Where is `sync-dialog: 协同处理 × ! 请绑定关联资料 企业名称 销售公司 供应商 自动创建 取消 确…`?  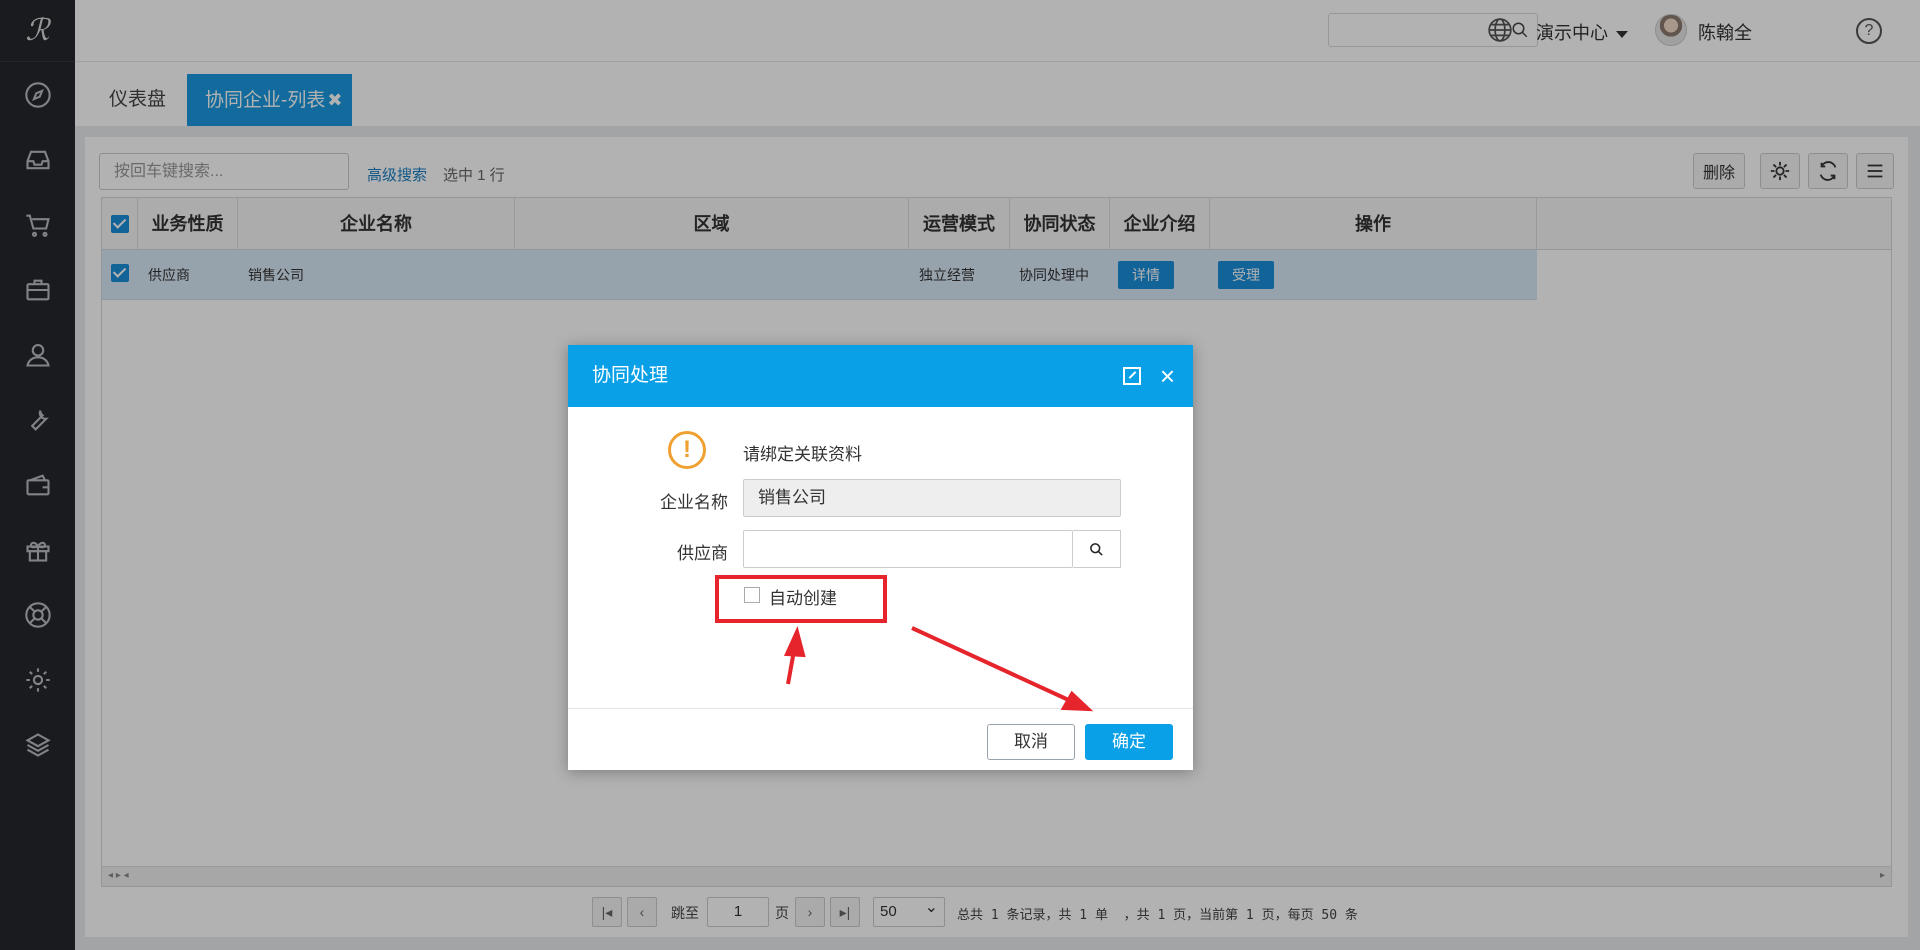 sync-dialog: 协同处理 × ! 请绑定关联资料 企业名称 销售公司 供应商 自动创建 取消 确… is located at coordinates (880, 557).